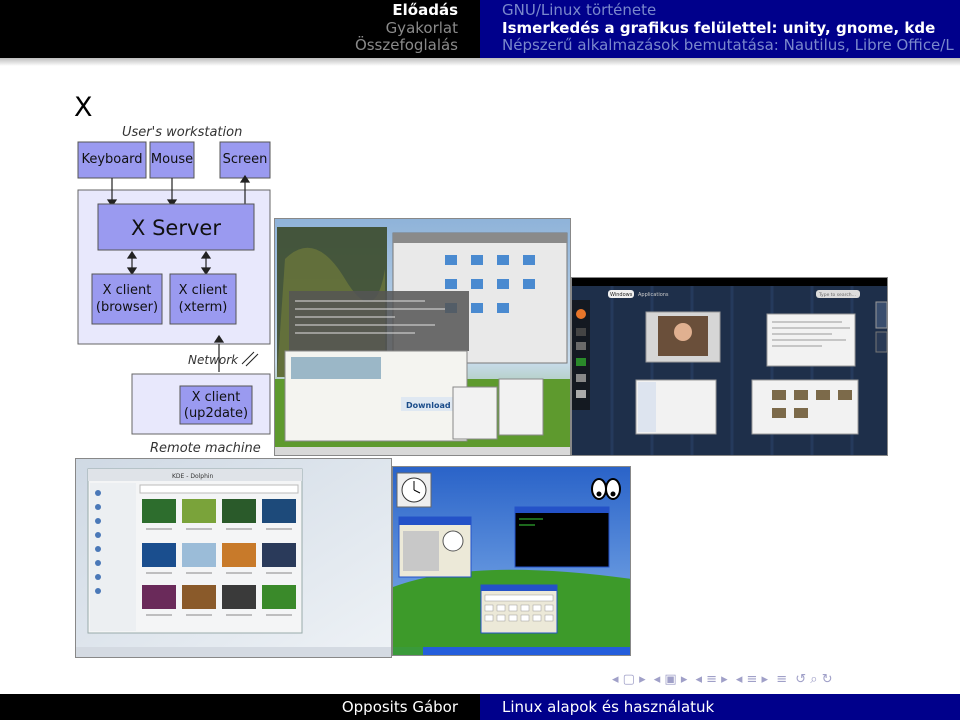 The height and width of the screenshot is (720, 960). I want to click on client-browser-line1: X client, so click(127, 290).